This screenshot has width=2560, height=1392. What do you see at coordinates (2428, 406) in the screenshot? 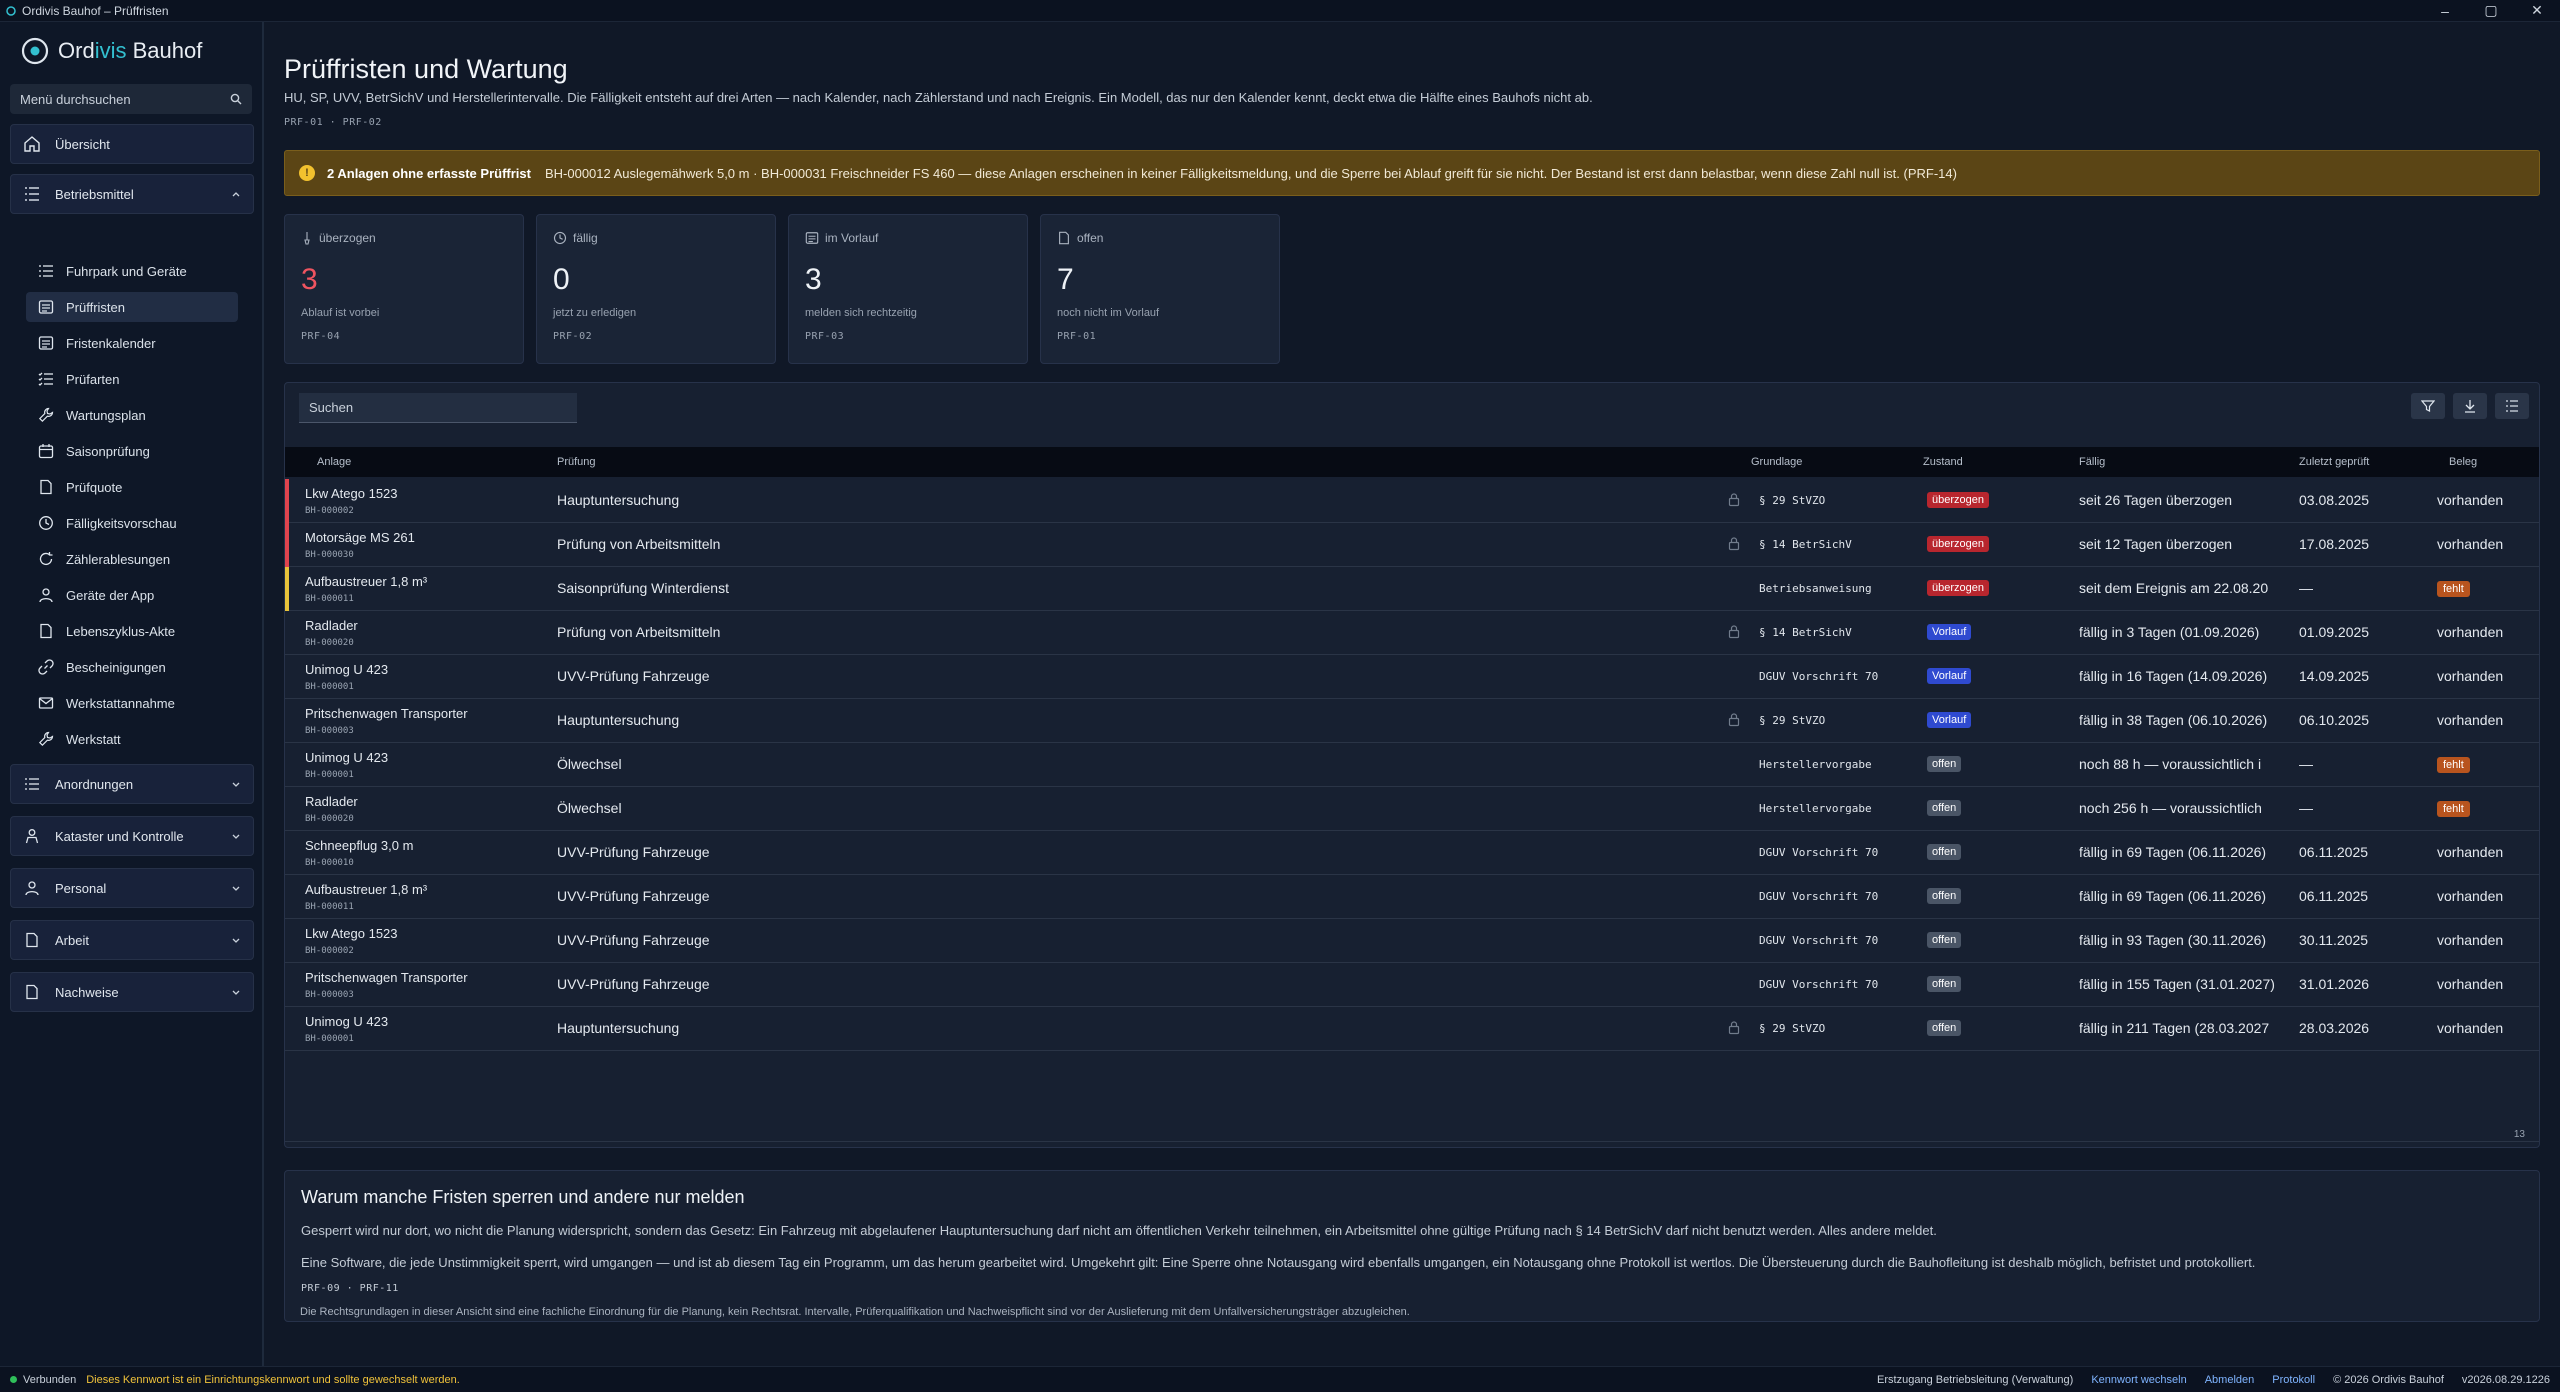
I see `filter-button` at bounding box center [2428, 406].